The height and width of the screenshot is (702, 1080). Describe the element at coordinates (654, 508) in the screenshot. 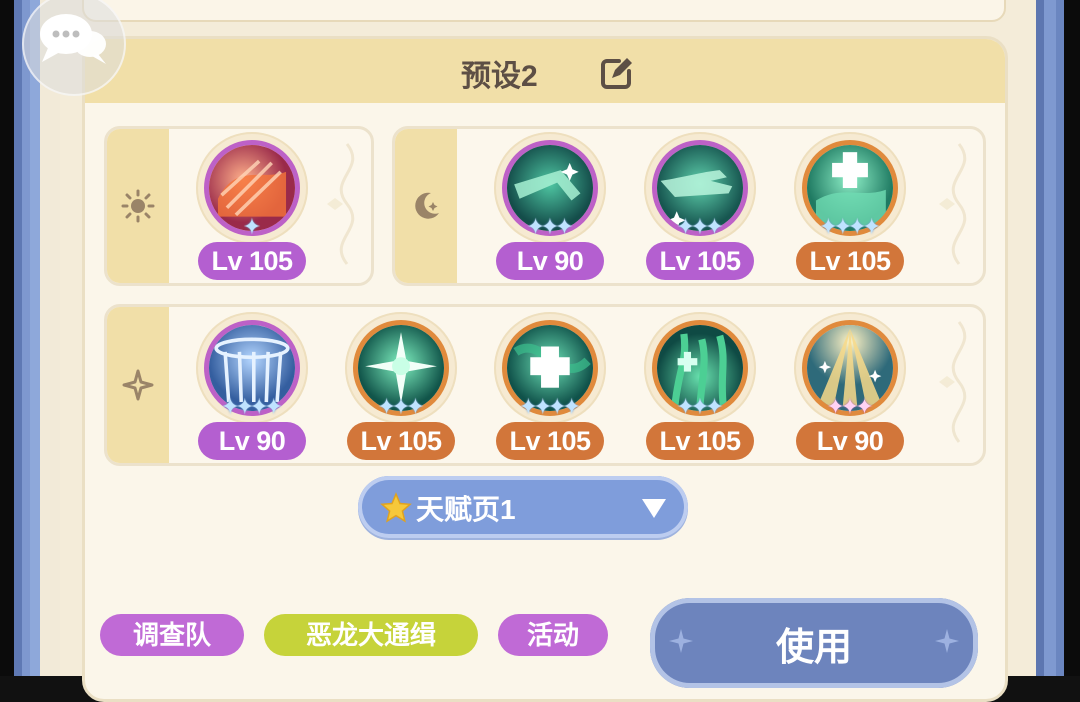

I see `chevron-down-icon` at that location.